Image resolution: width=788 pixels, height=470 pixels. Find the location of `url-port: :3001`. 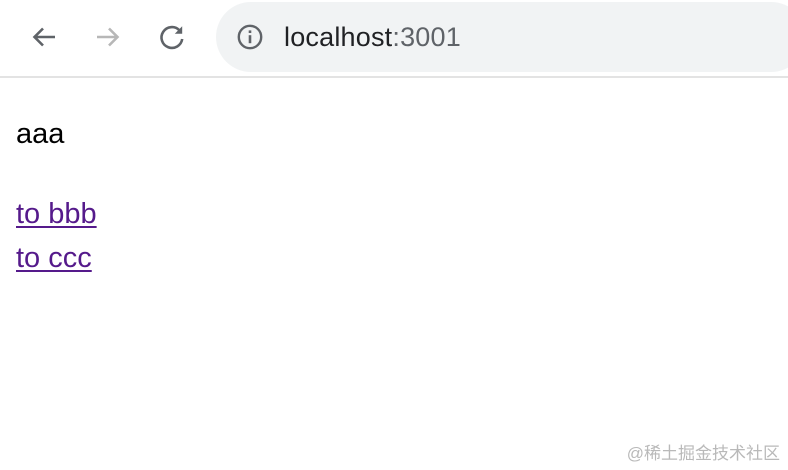

url-port: :3001 is located at coordinates (426, 37).